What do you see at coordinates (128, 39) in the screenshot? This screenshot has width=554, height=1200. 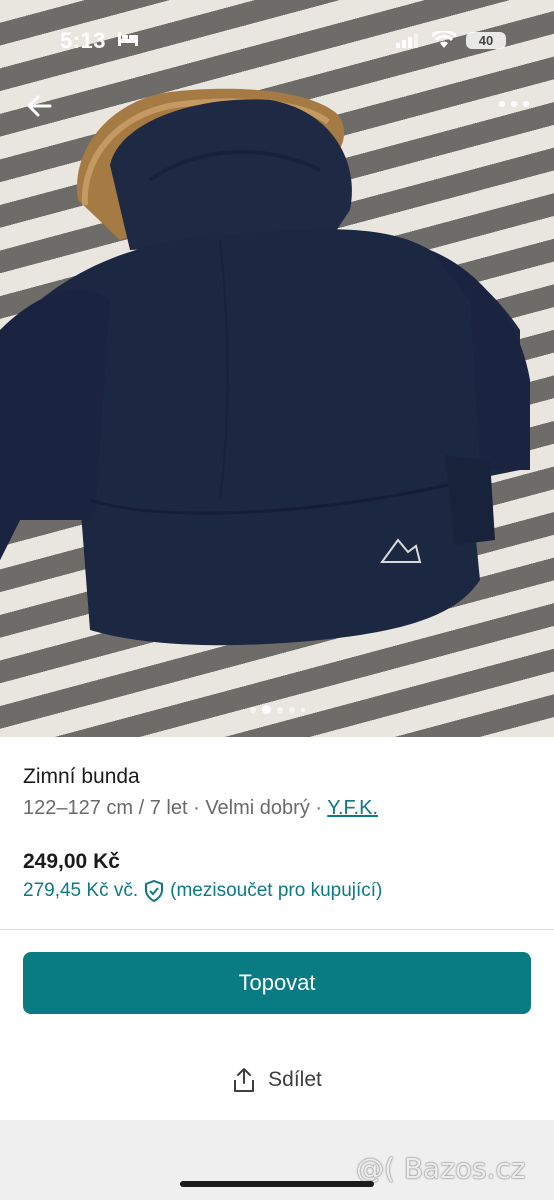 I see `sleep-mode-icon` at bounding box center [128, 39].